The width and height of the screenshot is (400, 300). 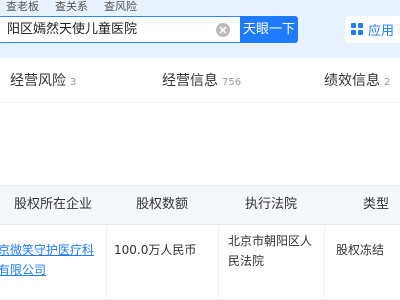 I want to click on column-header-amount: 股权数额, so click(x=161, y=204).